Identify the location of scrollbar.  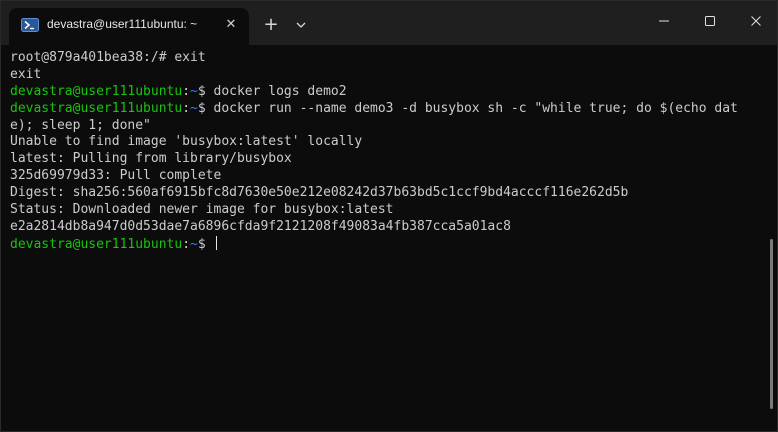
(771, 324).